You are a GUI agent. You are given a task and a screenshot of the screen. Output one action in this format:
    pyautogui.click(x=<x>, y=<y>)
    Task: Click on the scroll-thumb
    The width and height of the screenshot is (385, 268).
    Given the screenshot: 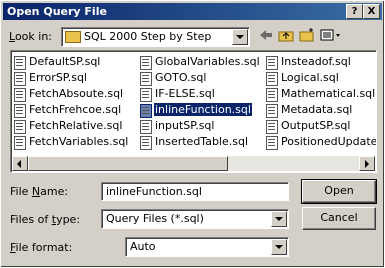 What is the action you would take?
    pyautogui.click(x=128, y=163)
    